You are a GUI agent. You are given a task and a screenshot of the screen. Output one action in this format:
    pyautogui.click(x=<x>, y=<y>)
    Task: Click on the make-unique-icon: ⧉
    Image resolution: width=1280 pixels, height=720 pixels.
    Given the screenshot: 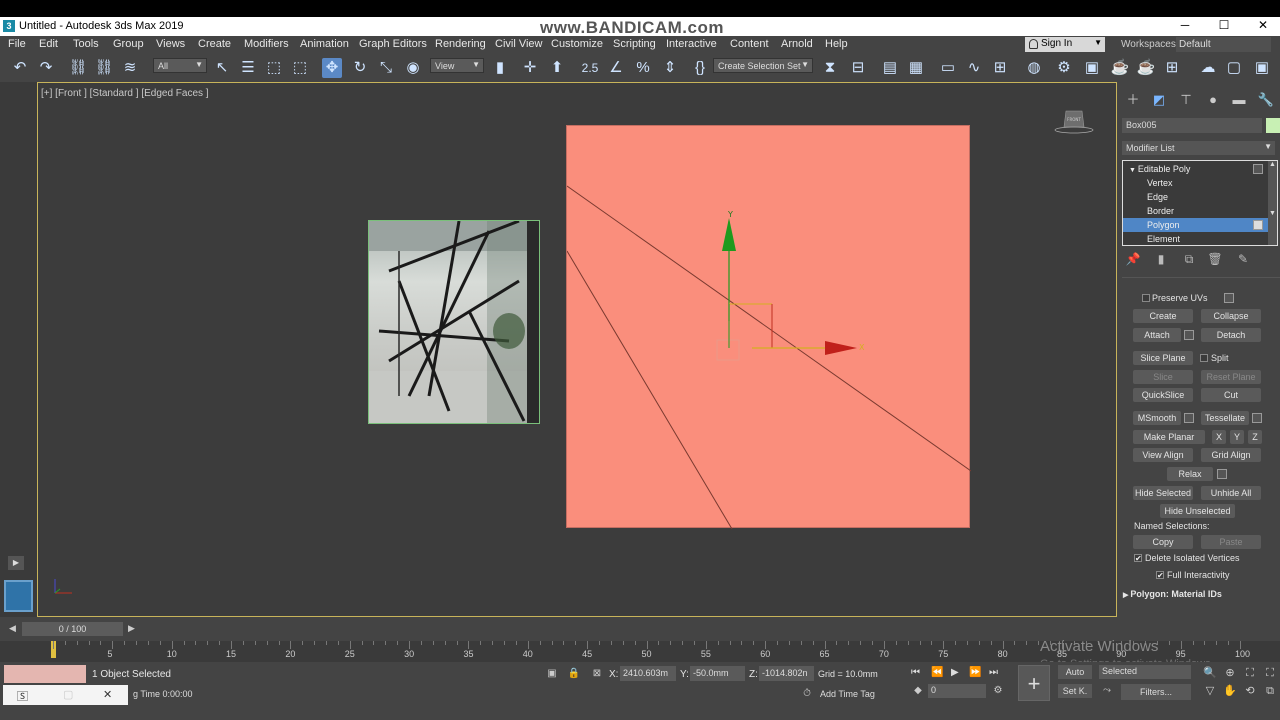 What is the action you would take?
    pyautogui.click(x=1189, y=260)
    